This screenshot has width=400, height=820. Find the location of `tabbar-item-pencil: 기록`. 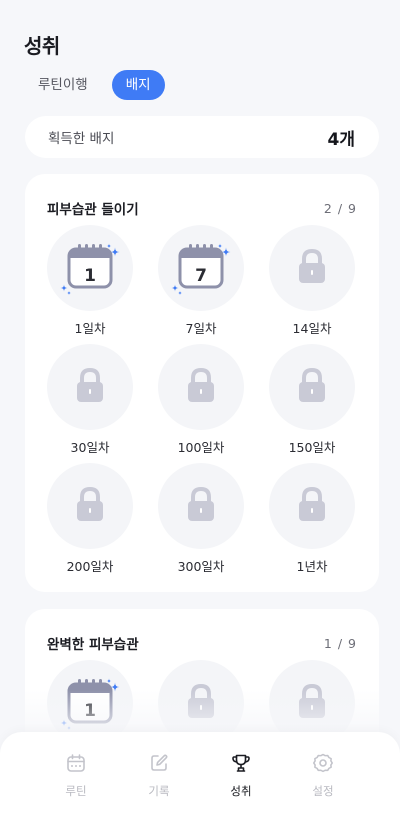

tabbar-item-pencil: 기록 is located at coordinates (159, 775).